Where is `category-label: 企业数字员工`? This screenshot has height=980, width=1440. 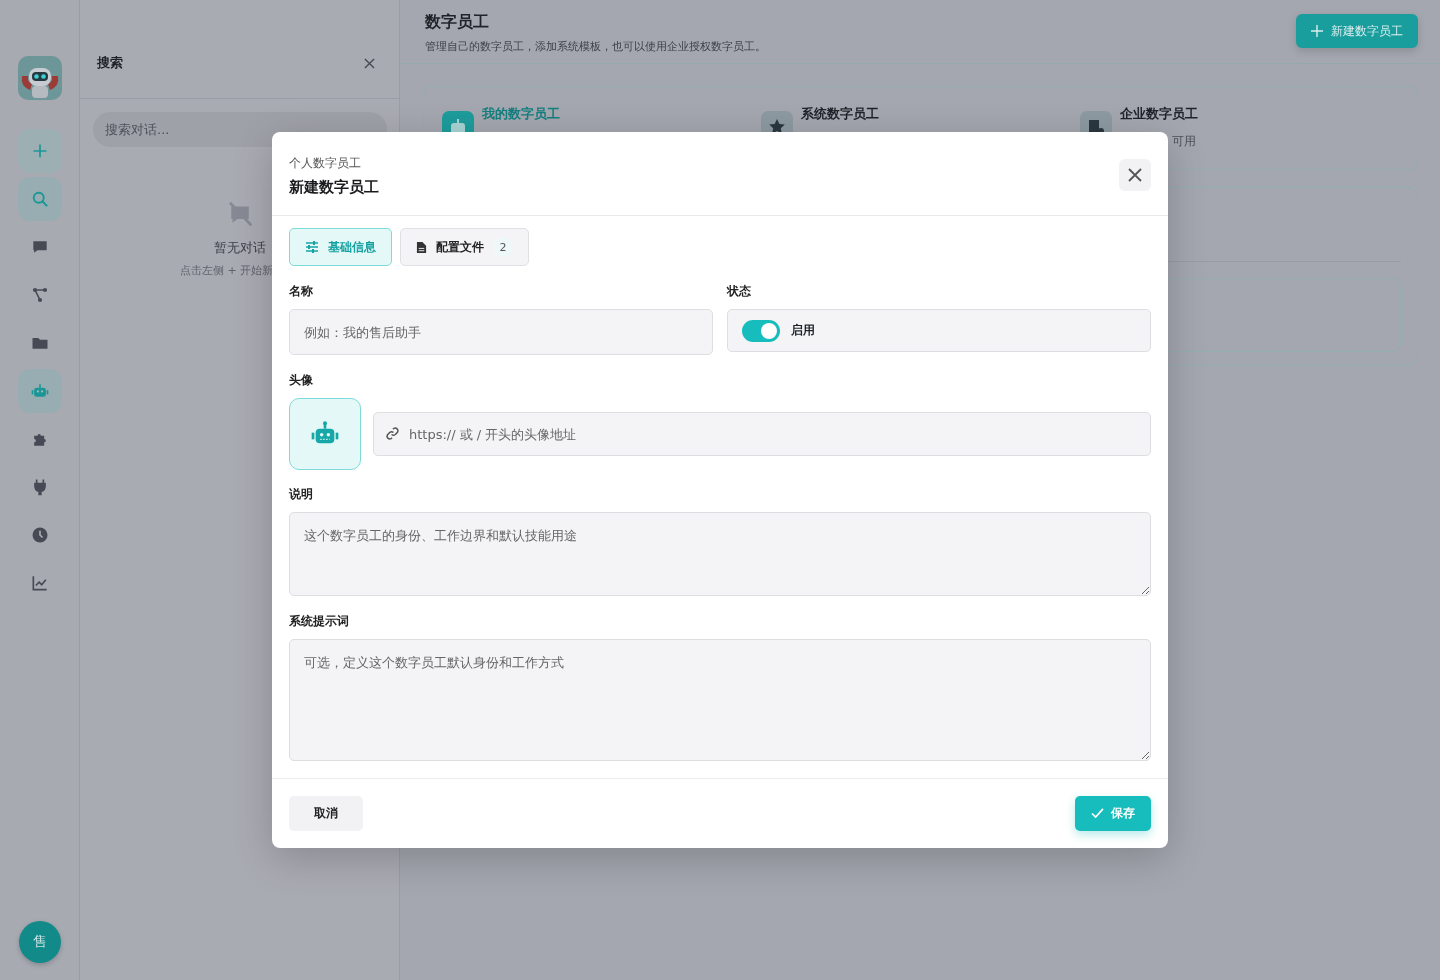 category-label: 企业数字员工 is located at coordinates (1159, 114).